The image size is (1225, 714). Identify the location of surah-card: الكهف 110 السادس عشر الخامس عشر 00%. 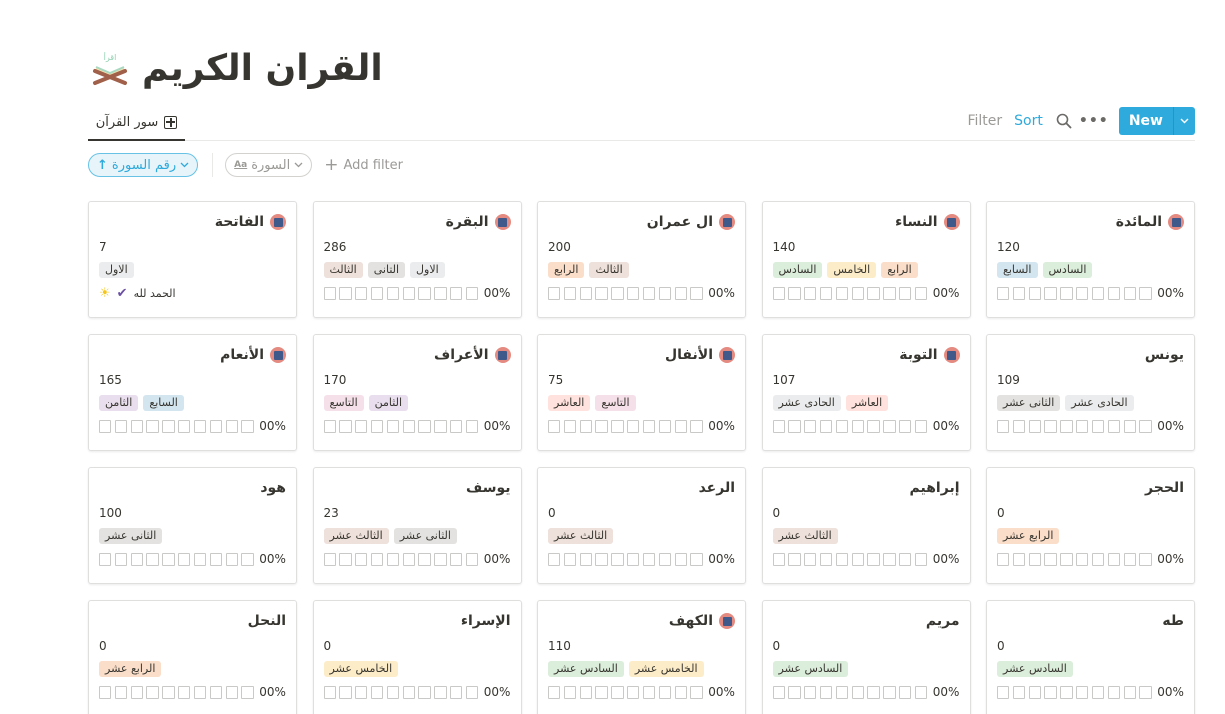
(641, 657).